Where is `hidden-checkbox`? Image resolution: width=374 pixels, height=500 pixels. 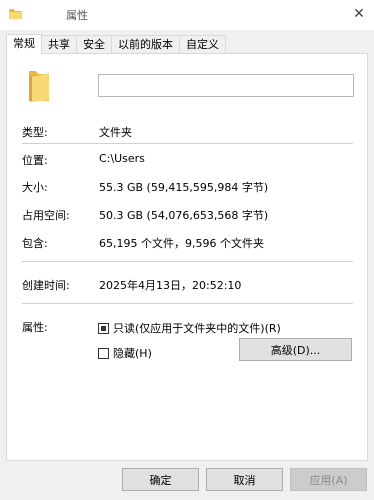
hidden-checkbox is located at coordinates (103, 353).